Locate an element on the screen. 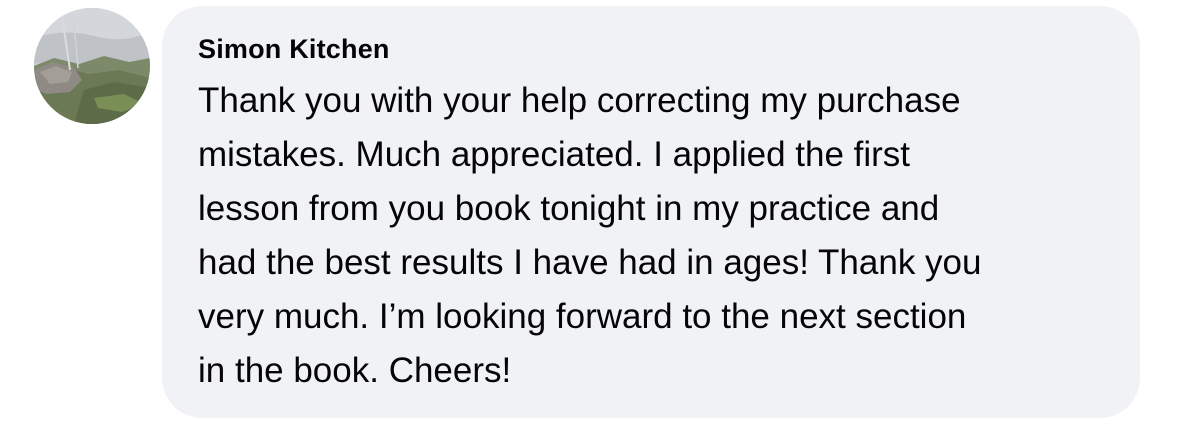 This screenshot has height=427, width=1200. avatar is located at coordinates (92, 66).